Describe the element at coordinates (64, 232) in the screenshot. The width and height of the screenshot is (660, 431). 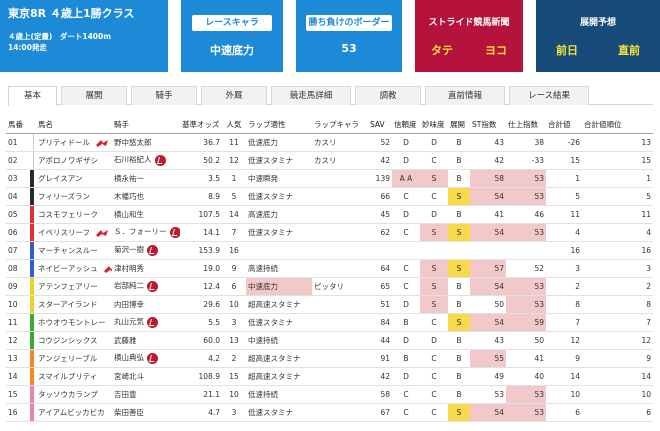
I see `horse-name: イペリスリーフ` at that location.